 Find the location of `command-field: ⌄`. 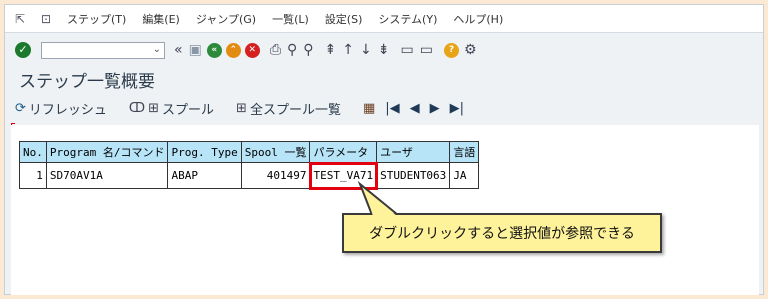

command-field: ⌄ is located at coordinates (103, 50).